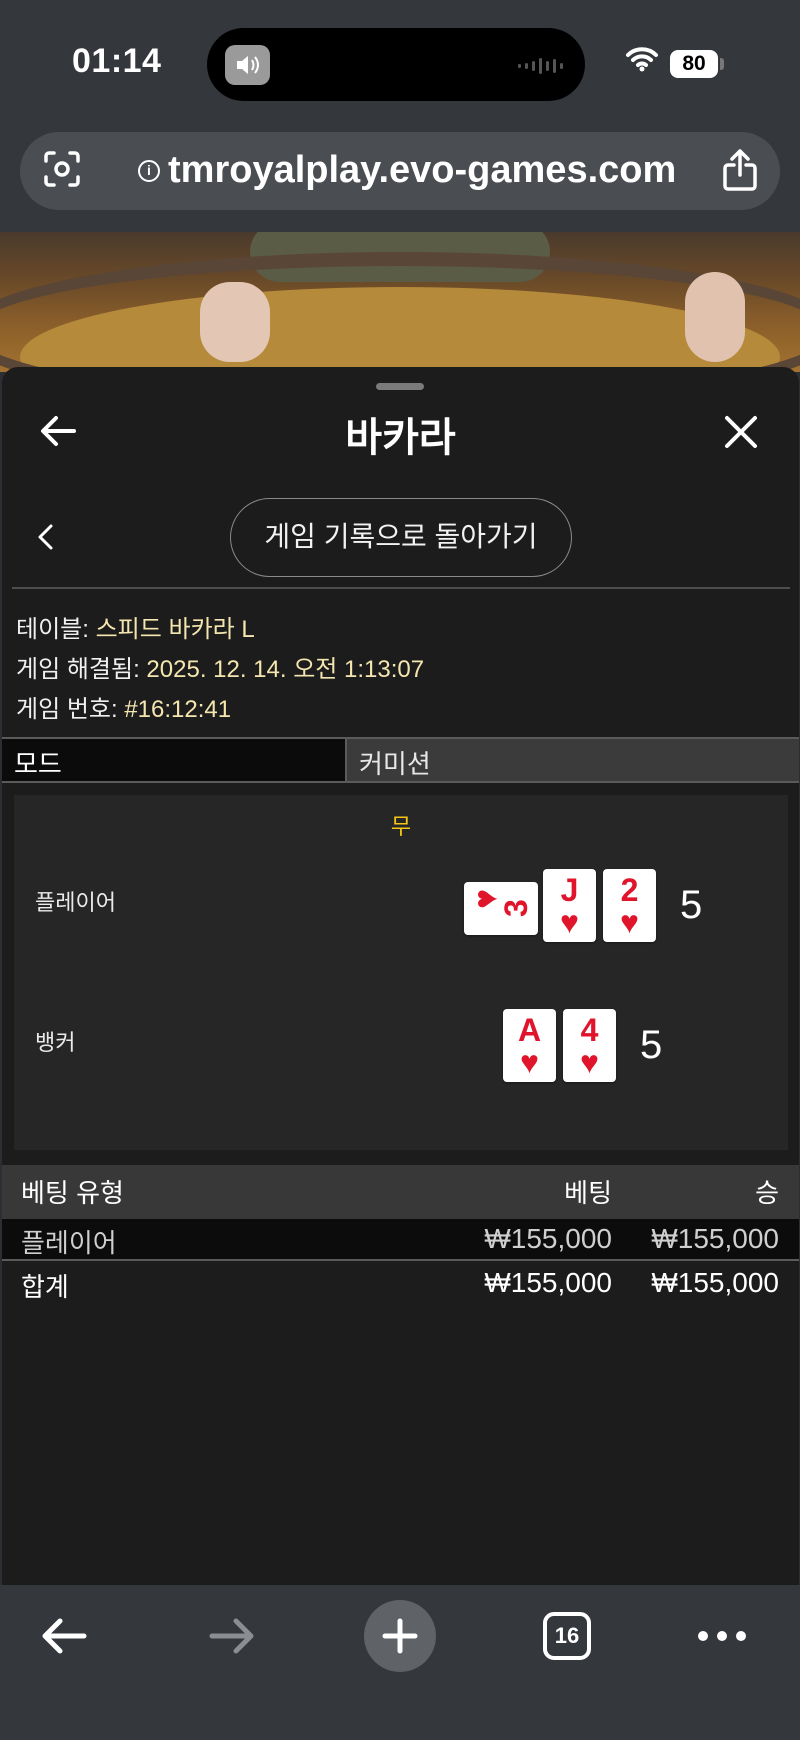 The height and width of the screenshot is (1740, 800). What do you see at coordinates (78, 669) in the screenshot?
I see `resolved-label: 게임 해결됨:` at bounding box center [78, 669].